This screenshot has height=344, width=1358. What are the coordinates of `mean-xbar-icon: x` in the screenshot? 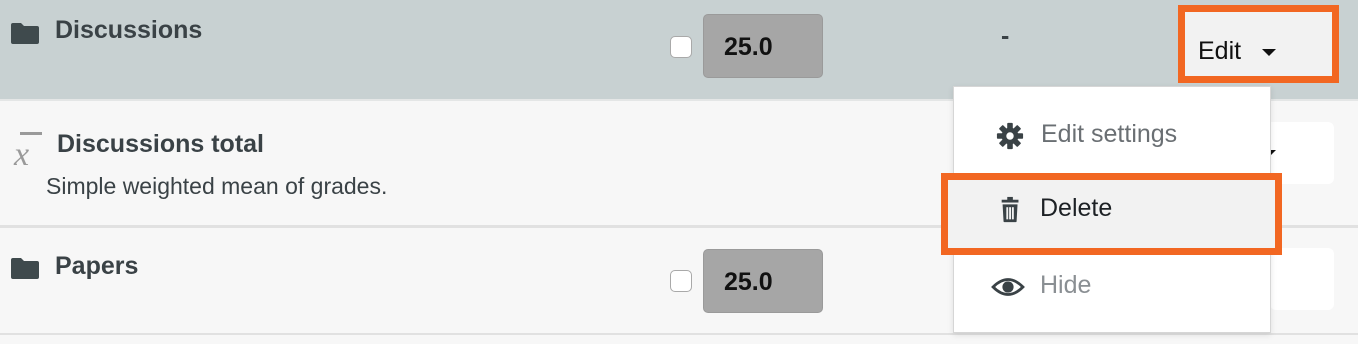 It's located at (27, 150).